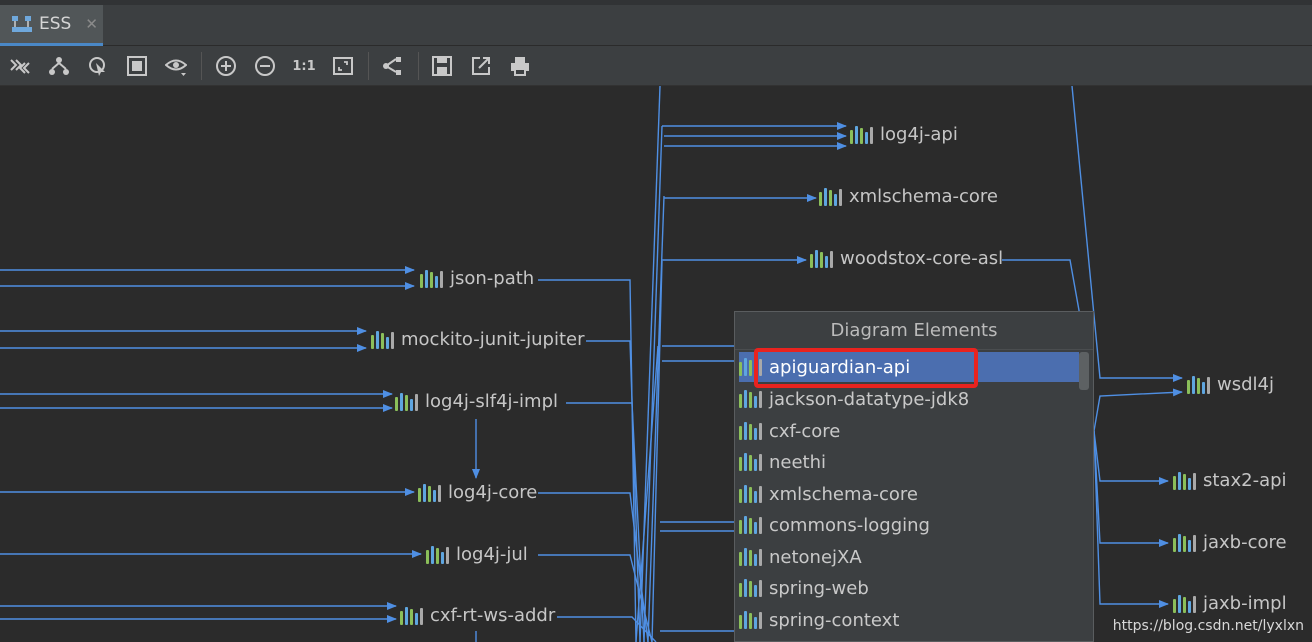  I want to click on watermark: https://blog.csdn.net/lyxlxn, so click(1208, 626).